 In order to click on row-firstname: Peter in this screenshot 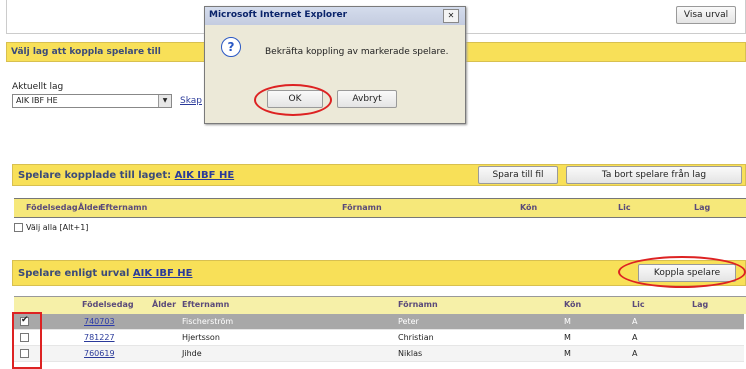, I will do `click(408, 321)`.